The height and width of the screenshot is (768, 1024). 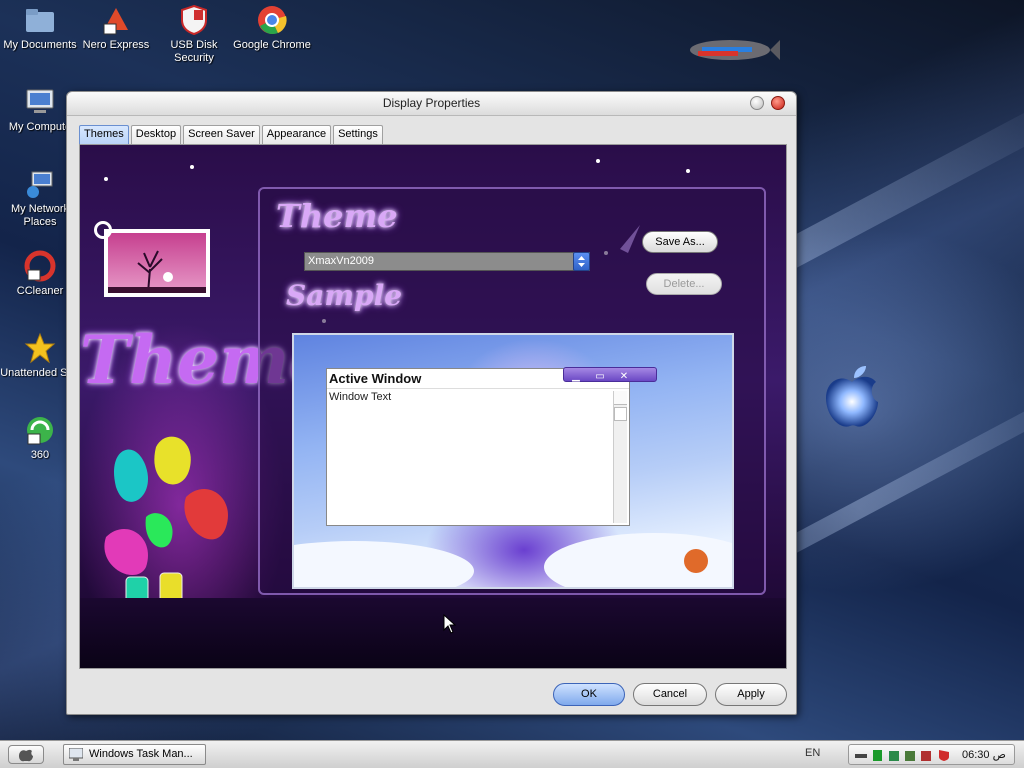 I want to click on folder-icon, so click(x=40, y=20).